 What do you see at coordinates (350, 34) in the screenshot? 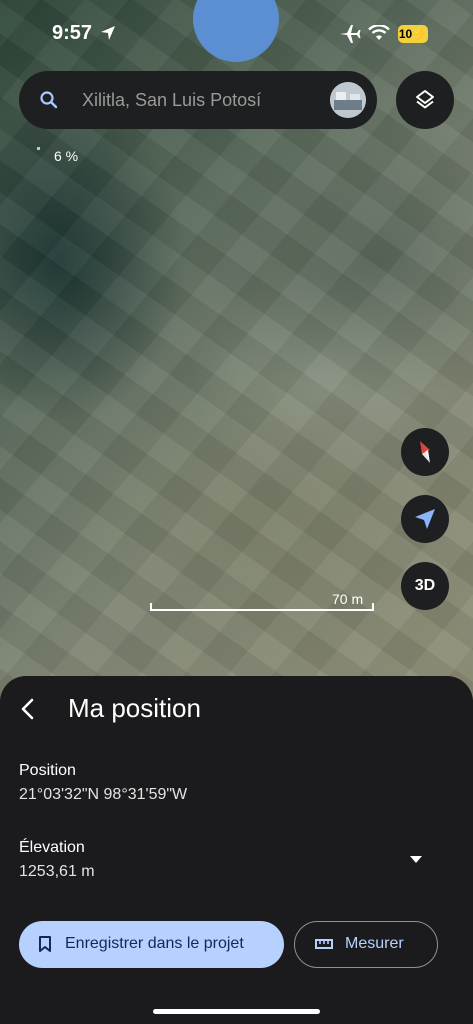
I see `airplane-icon` at bounding box center [350, 34].